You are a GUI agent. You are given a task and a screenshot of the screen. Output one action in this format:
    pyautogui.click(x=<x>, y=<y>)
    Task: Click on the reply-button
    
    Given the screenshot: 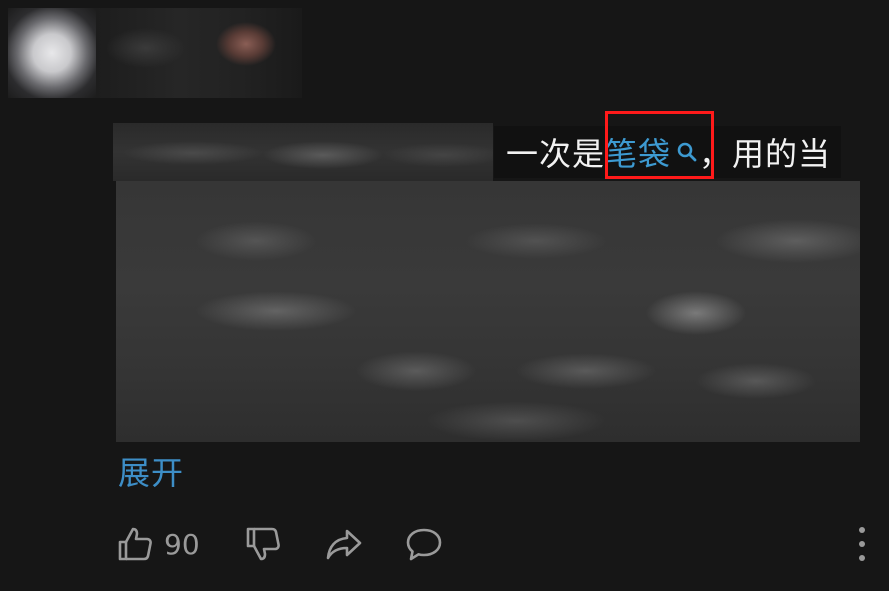 What is the action you would take?
    pyautogui.click(x=424, y=544)
    